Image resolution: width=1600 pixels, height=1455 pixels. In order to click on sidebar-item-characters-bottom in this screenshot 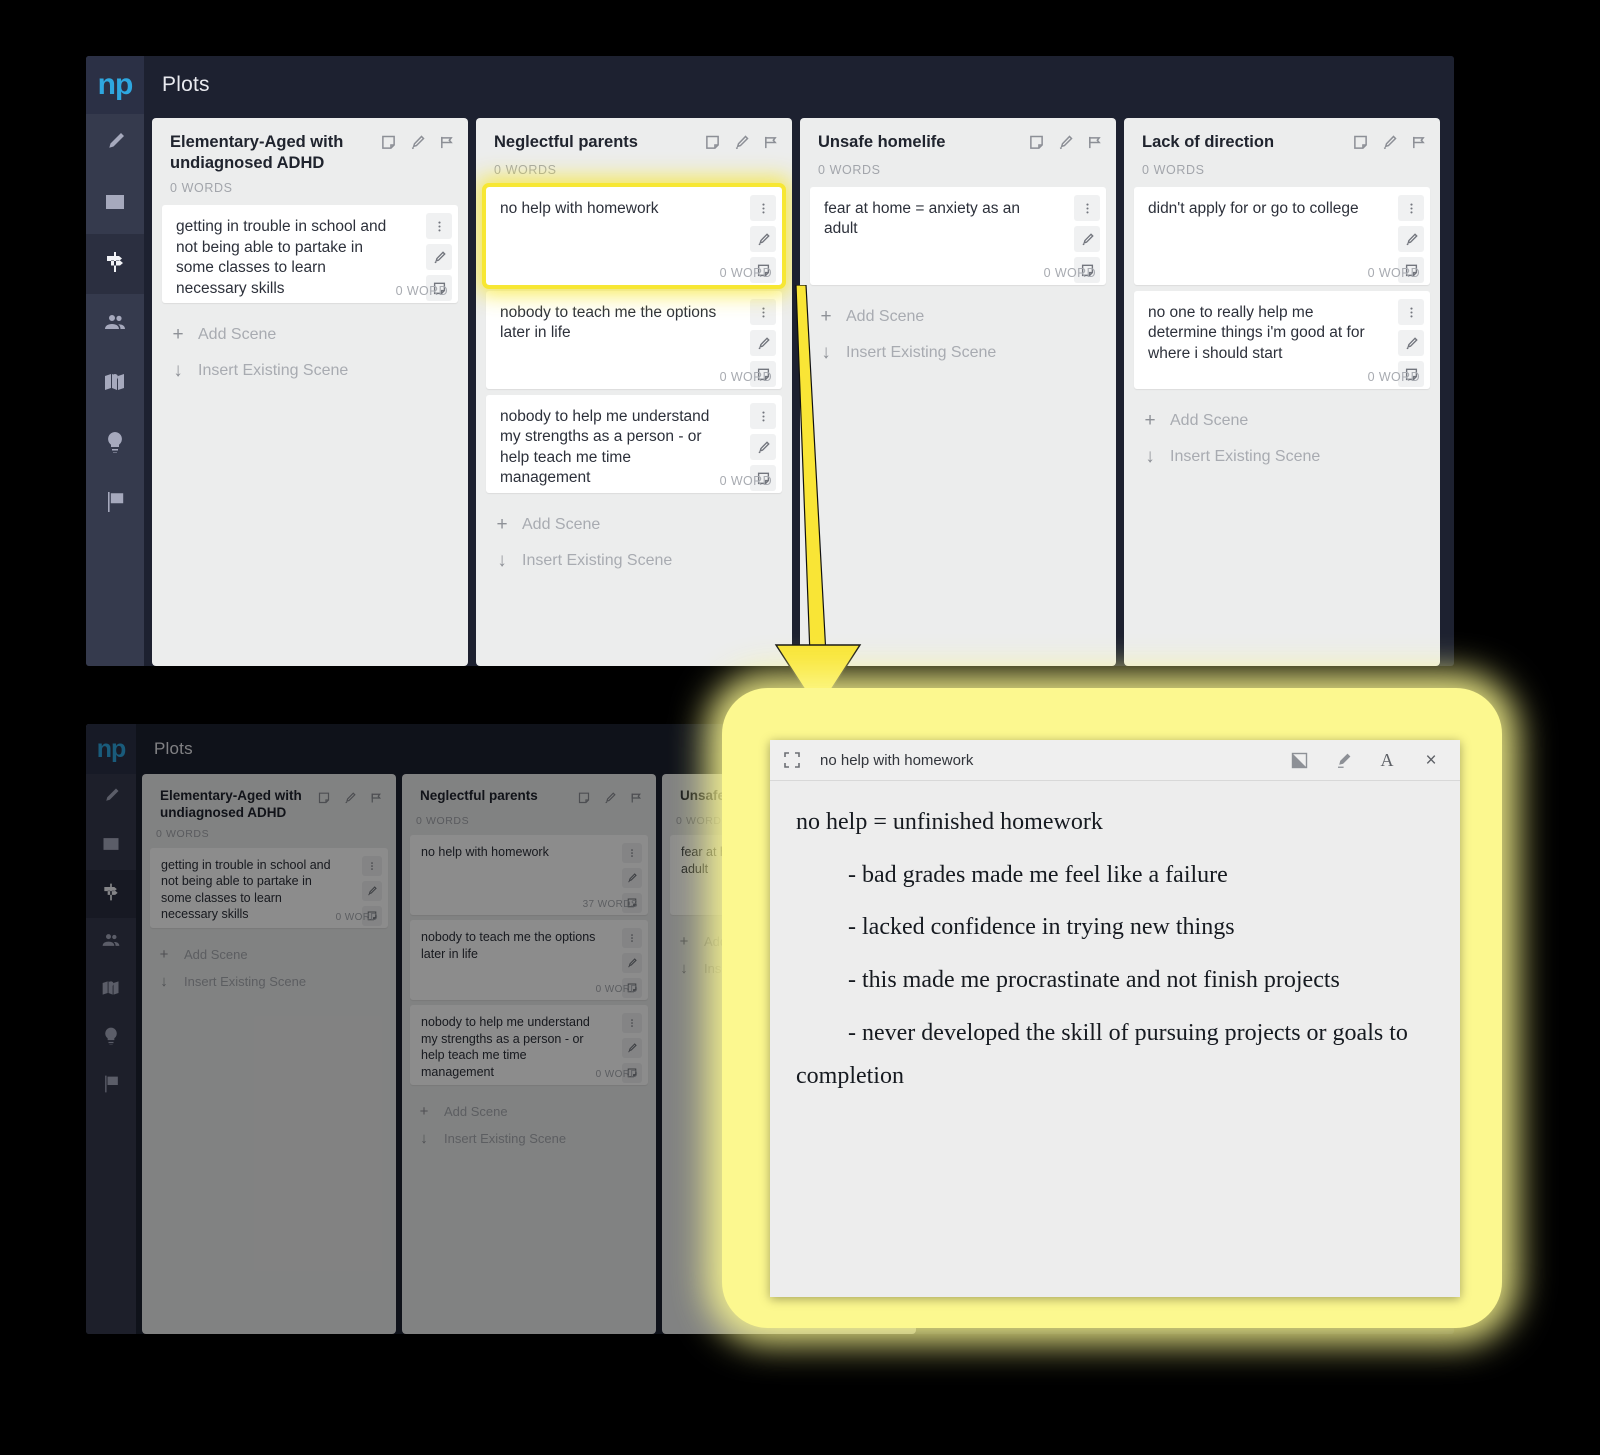, I will do `click(111, 942)`.